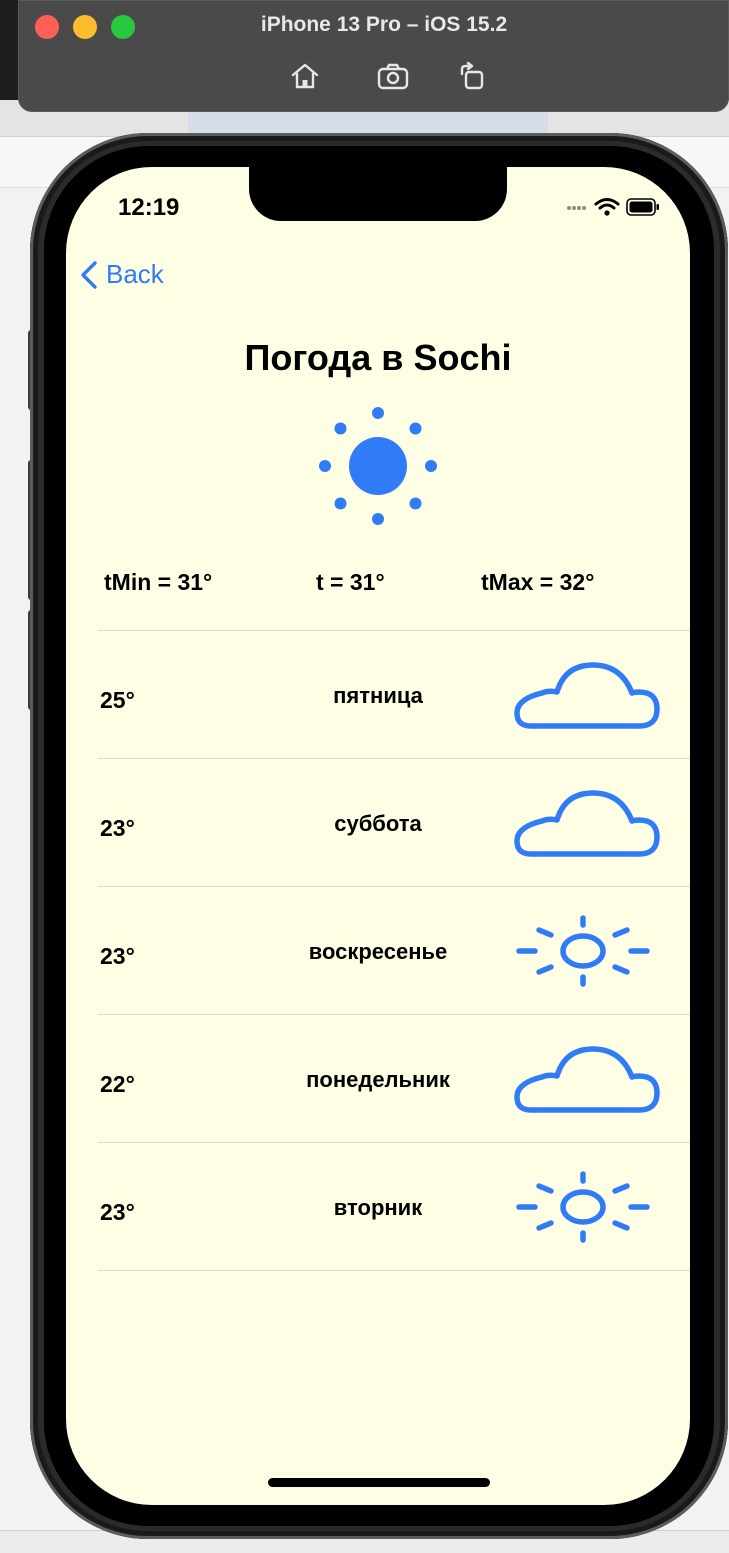 This screenshot has width=729, height=1553. Describe the element at coordinates (607, 207) in the screenshot. I see `wifi-icon` at that location.